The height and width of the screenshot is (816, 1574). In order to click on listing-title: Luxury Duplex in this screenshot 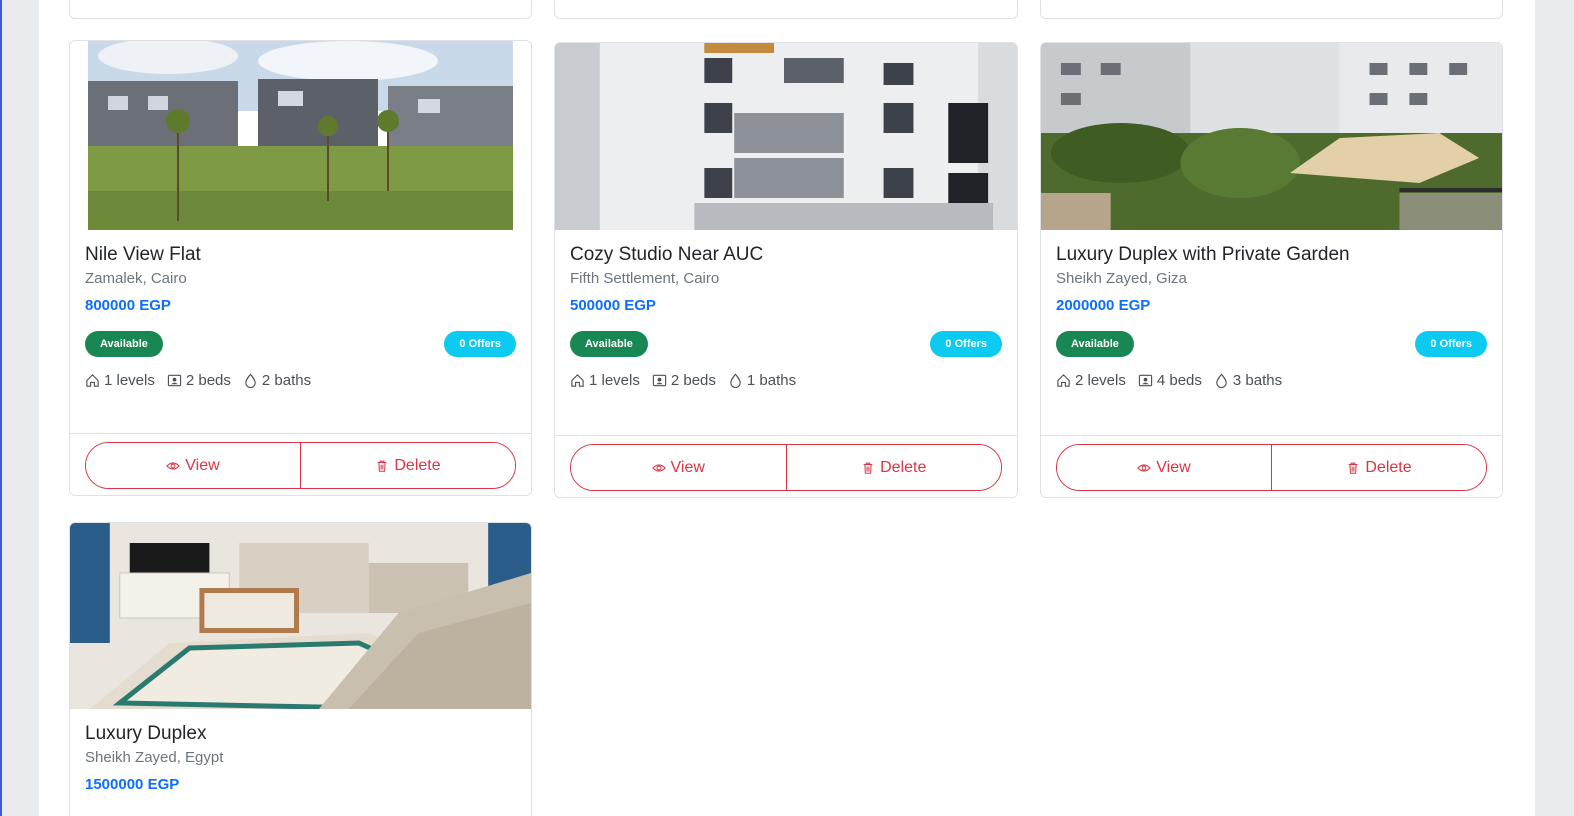, I will do `click(146, 733)`.